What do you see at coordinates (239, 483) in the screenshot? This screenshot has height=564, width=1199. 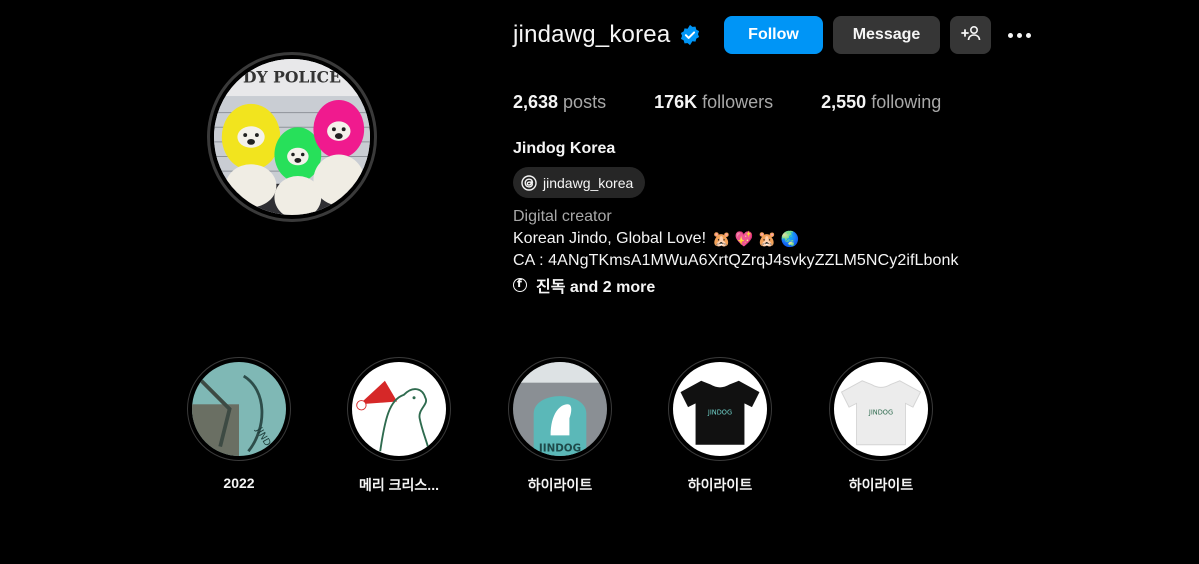 I see `highlight-label: 2022` at bounding box center [239, 483].